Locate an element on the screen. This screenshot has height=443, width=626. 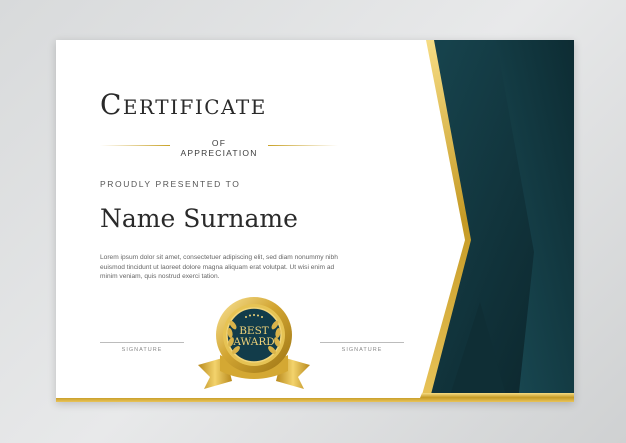
subtitle-row: OF APPRECIATION is located at coordinates (219, 148).